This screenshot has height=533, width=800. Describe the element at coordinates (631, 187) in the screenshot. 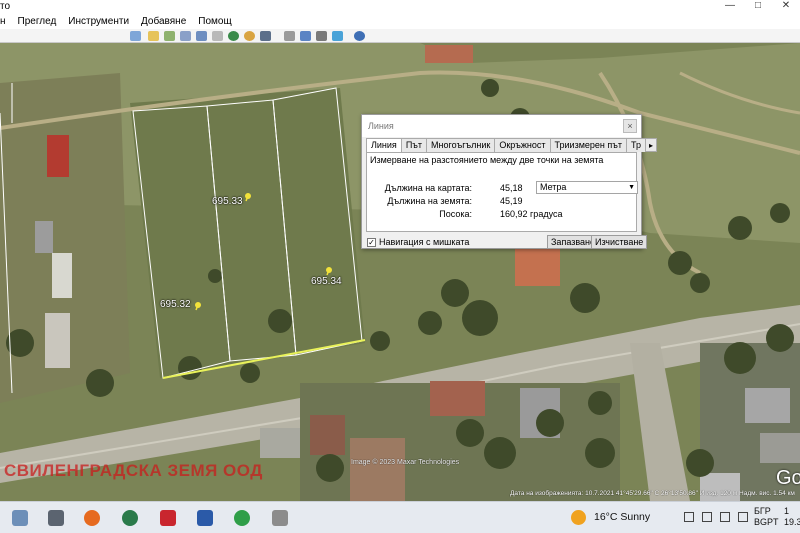

I see `chevron-down-icon: ▼` at that location.